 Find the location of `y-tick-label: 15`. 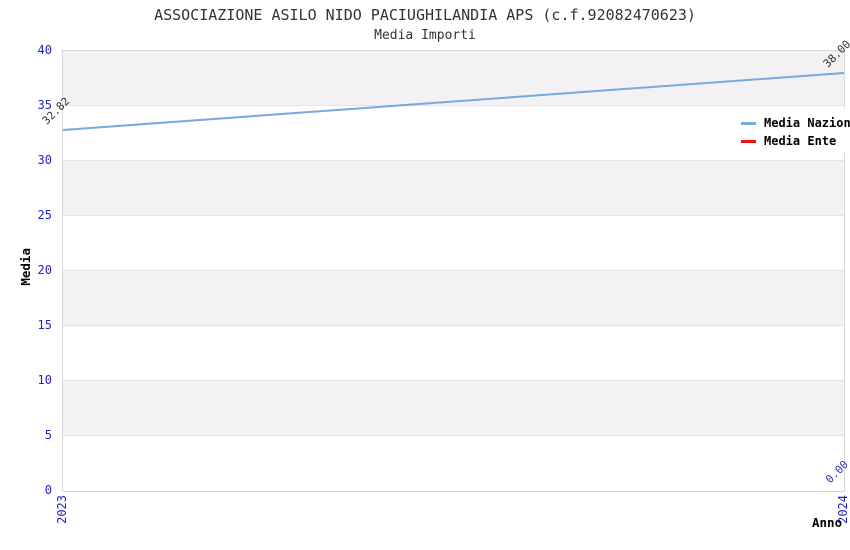

y-tick-label: 15 is located at coordinates (44, 325).